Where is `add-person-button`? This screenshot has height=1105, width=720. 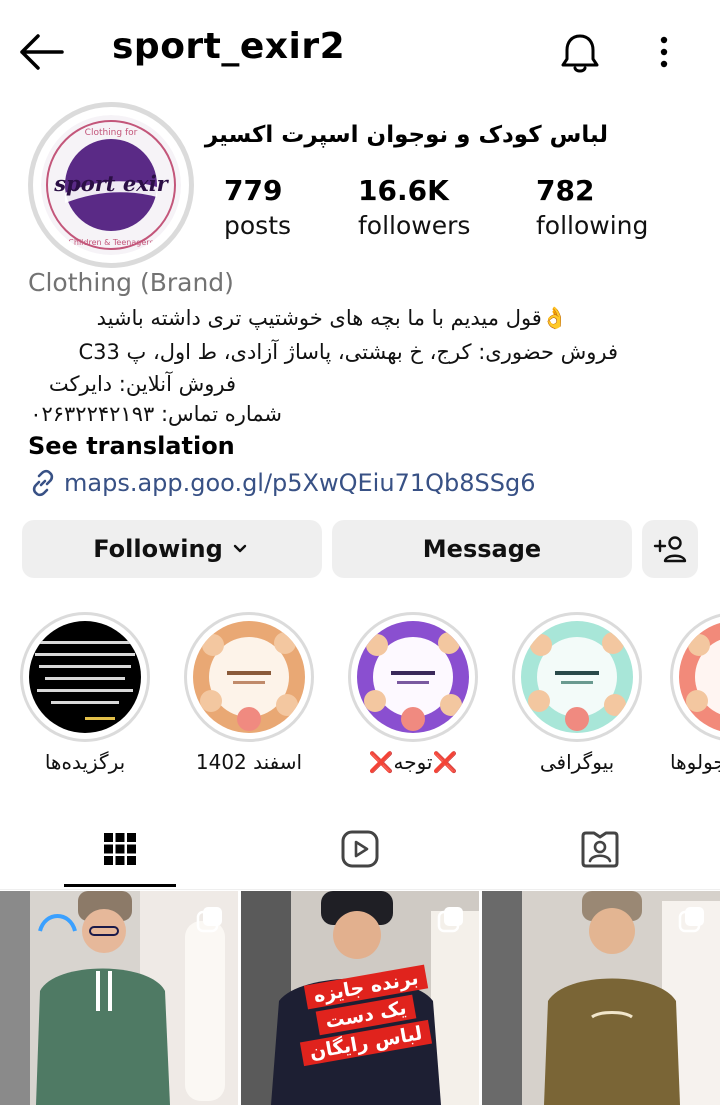
add-person-button is located at coordinates (670, 549).